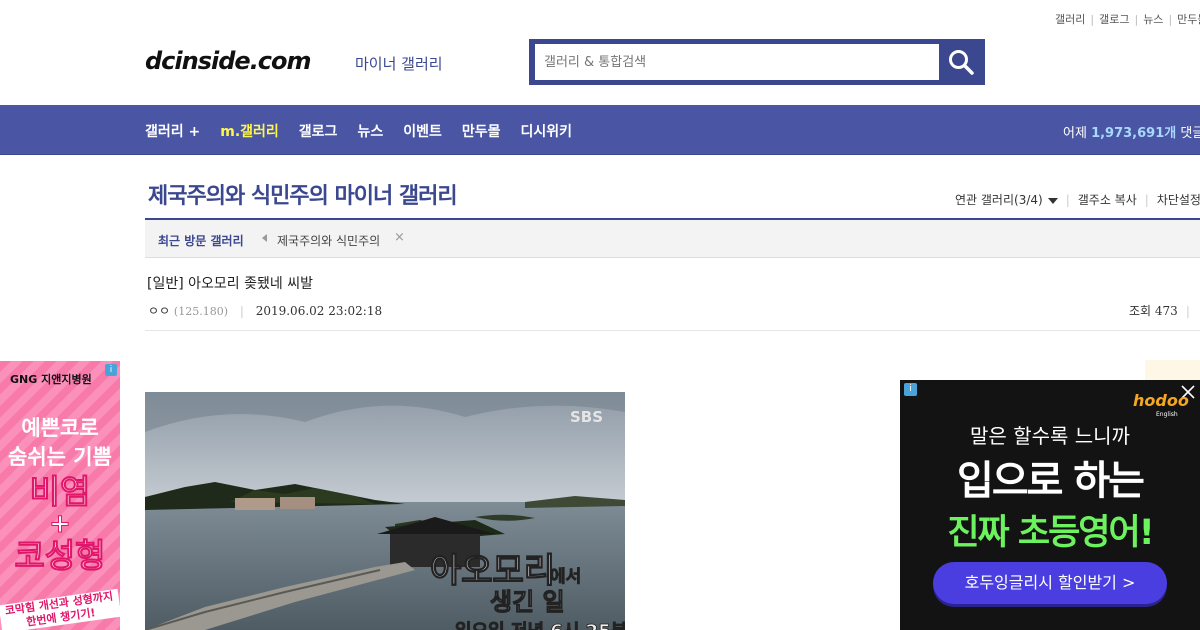 This screenshot has height=630, width=1200. What do you see at coordinates (303, 194) in the screenshot?
I see `gallery-title: 제국주의와 식민주의 마이너 갤러리` at bounding box center [303, 194].